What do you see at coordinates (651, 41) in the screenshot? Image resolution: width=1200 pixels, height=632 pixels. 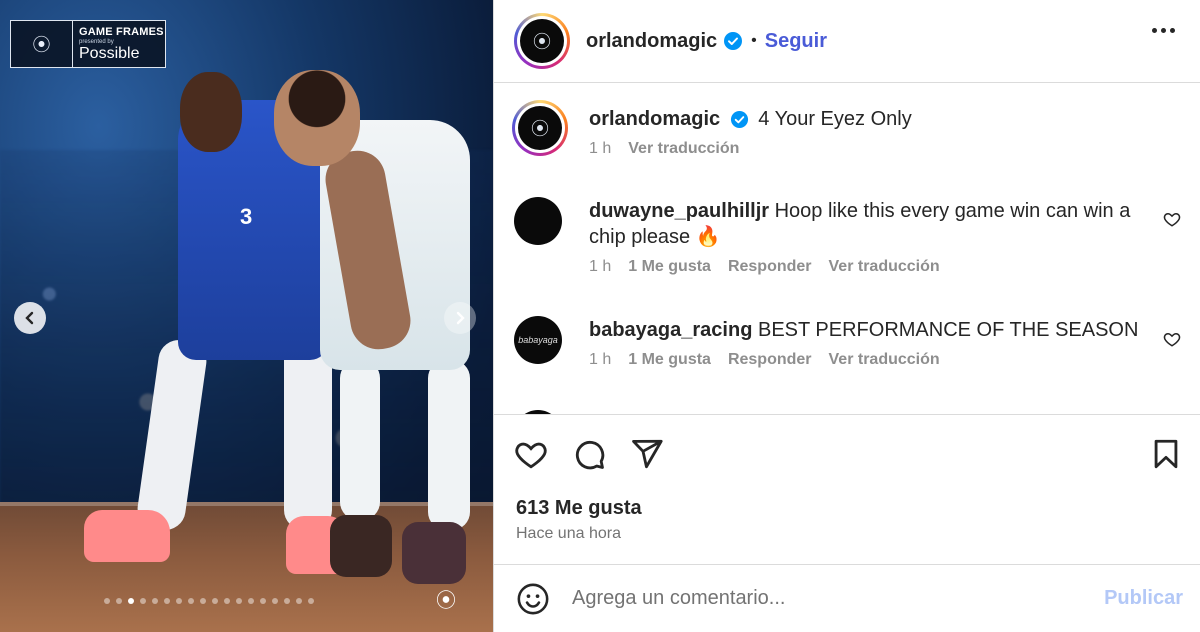 I see `header-username: orlandomagic` at bounding box center [651, 41].